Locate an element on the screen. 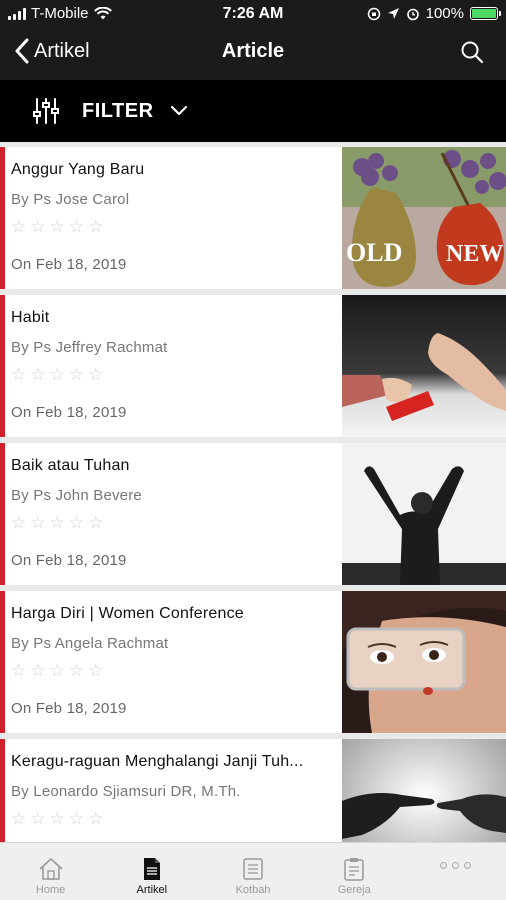 This screenshot has width=506, height=900. article-author: By Ps Jose Carol is located at coordinates (70, 199).